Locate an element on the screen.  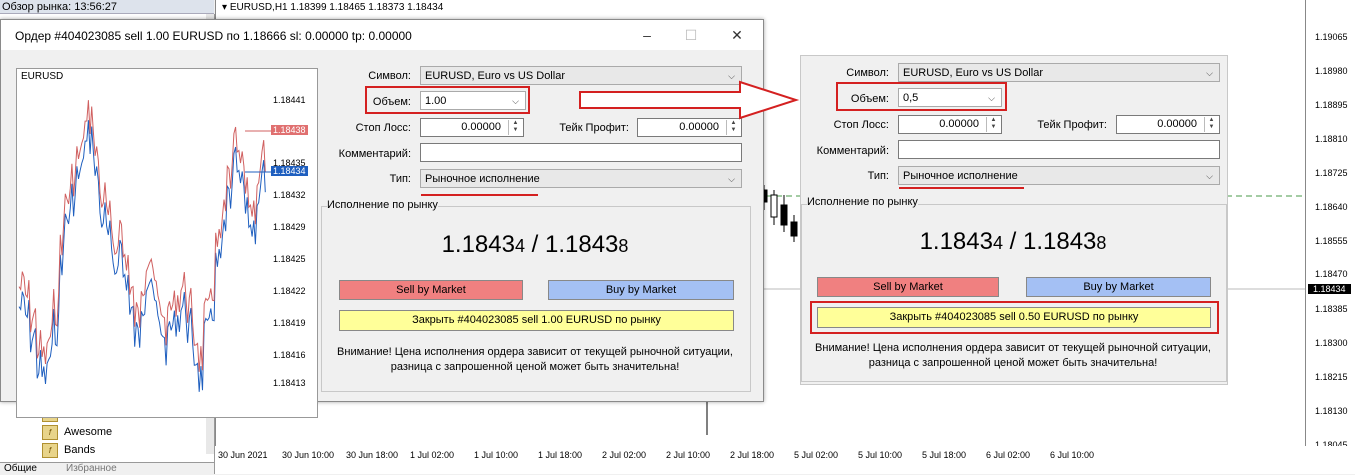
time-label: 5 Jul 02:00 is located at coordinates (816, 455).